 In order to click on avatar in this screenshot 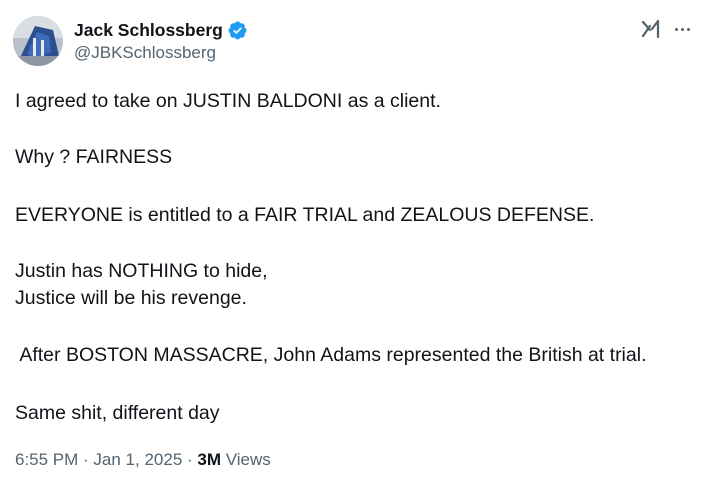, I will do `click(38, 41)`.